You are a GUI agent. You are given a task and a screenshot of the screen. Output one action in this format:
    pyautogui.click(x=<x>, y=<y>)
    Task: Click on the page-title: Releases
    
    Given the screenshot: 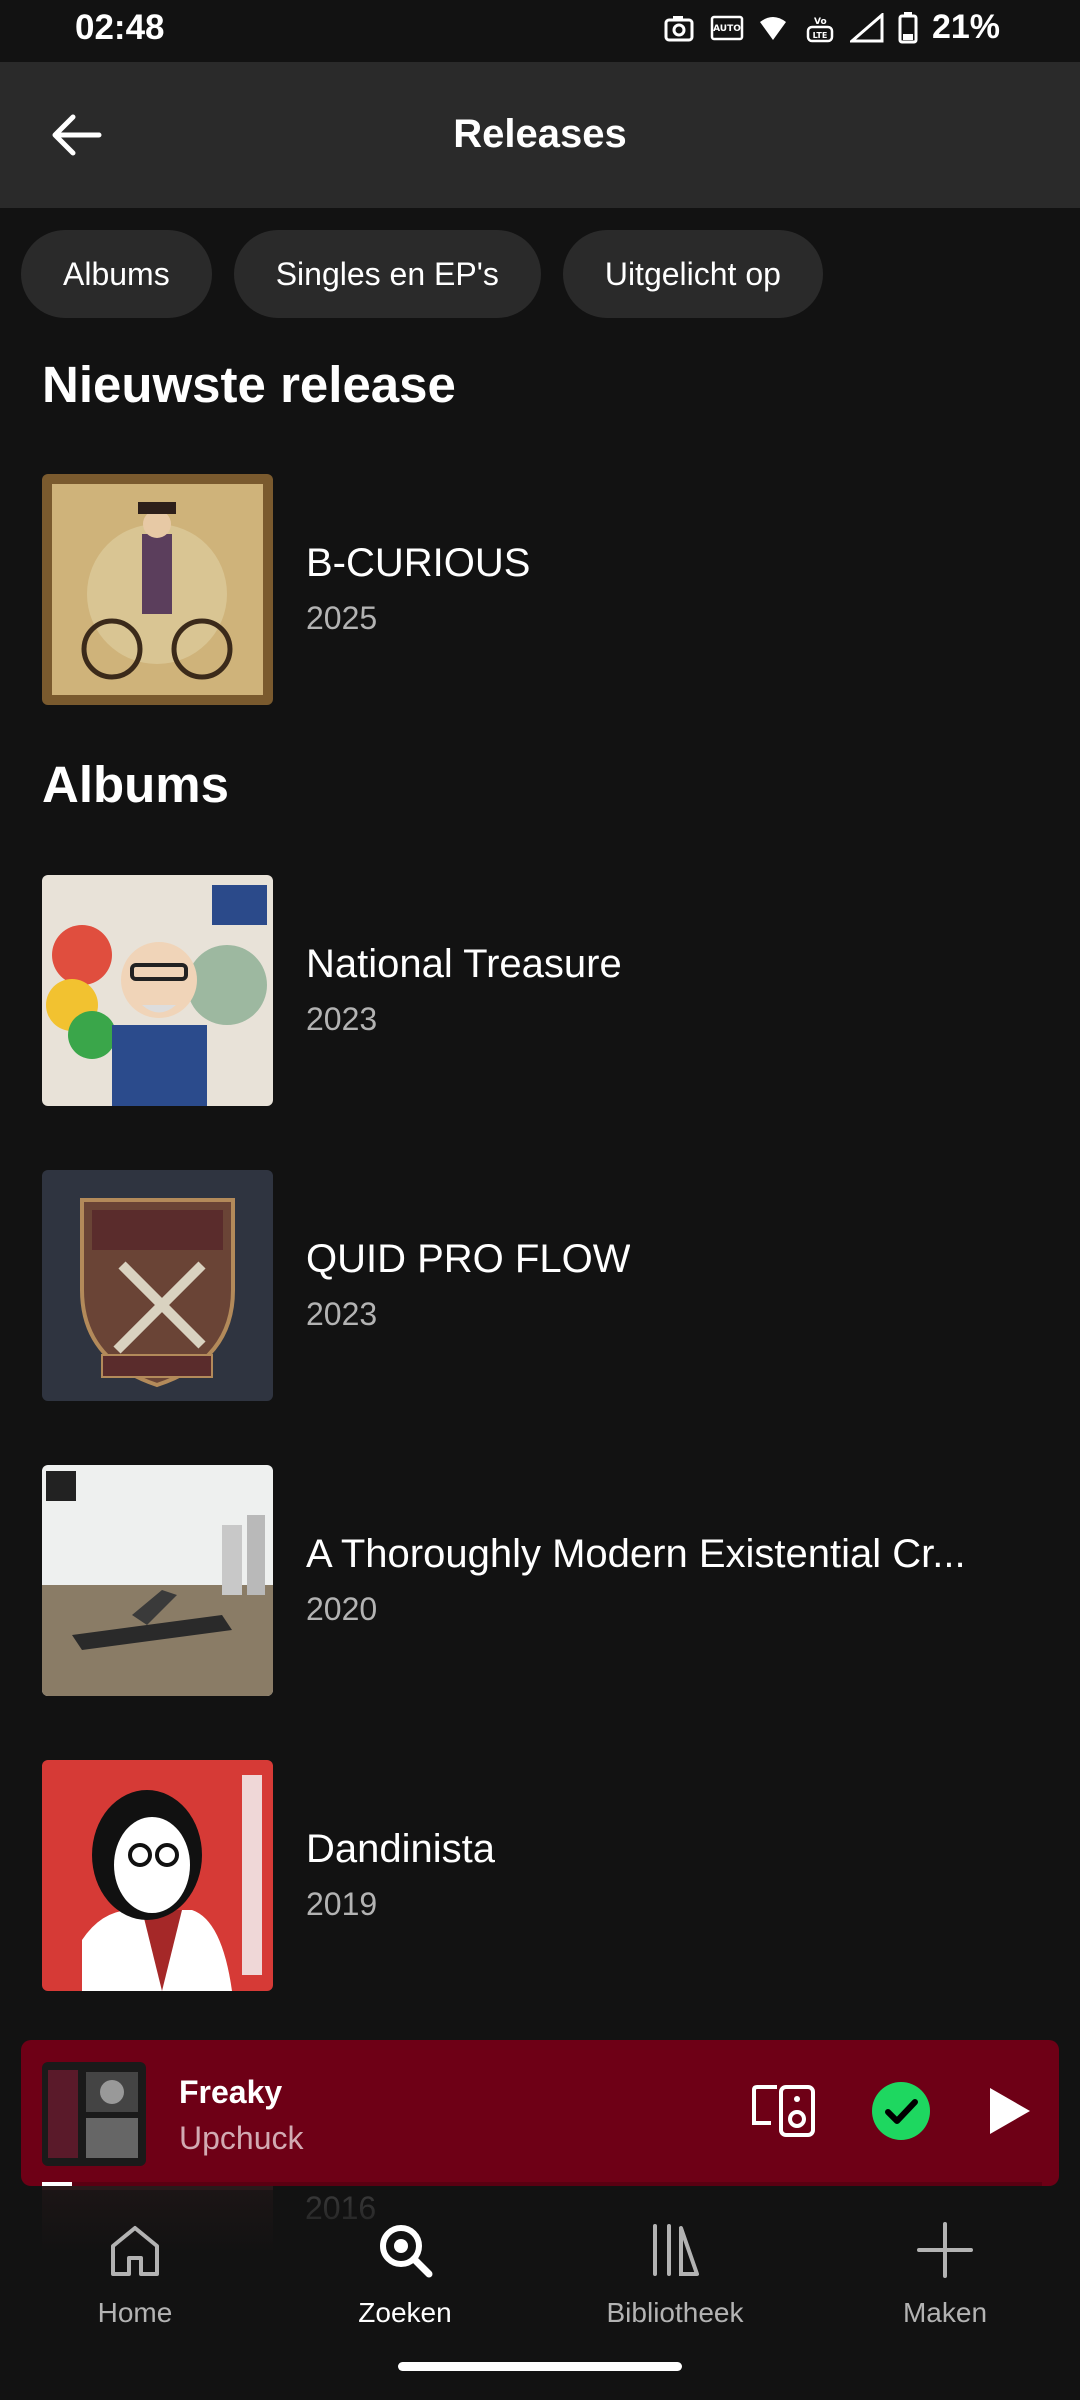 What is the action you would take?
    pyautogui.click(x=540, y=134)
    